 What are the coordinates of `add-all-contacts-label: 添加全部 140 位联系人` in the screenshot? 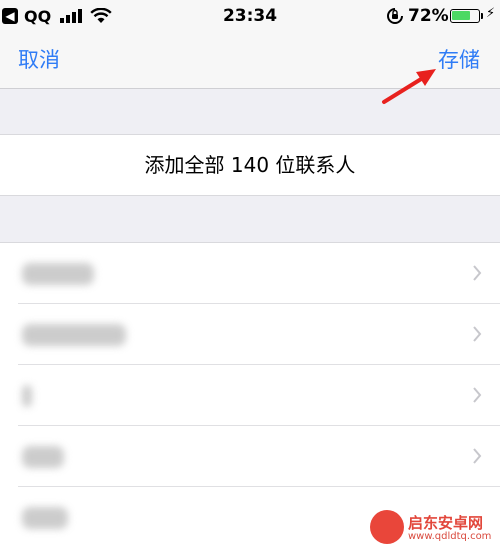 It's located at (250, 165).